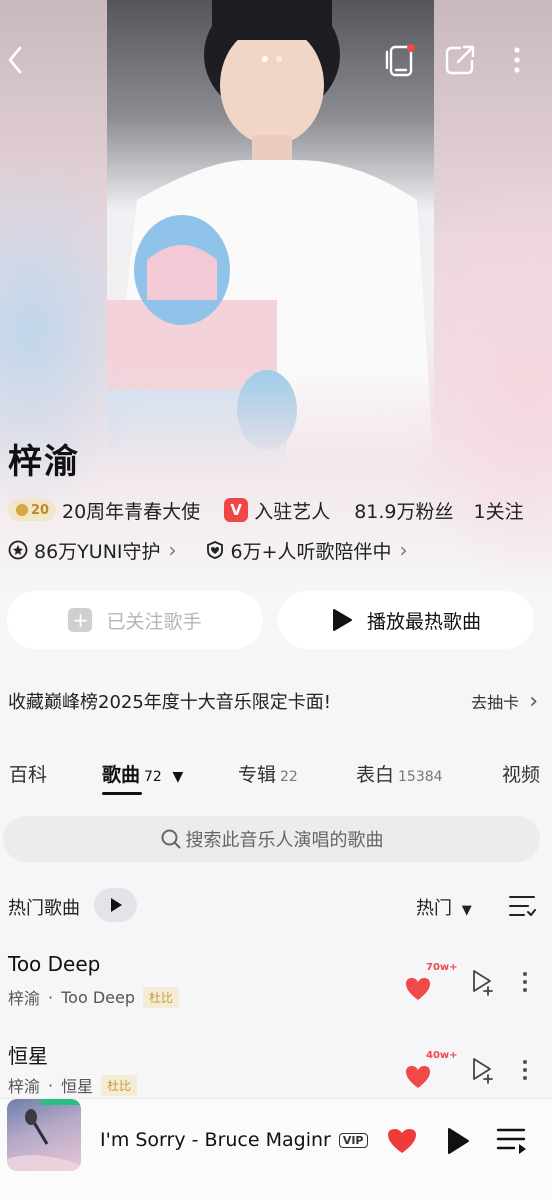 The height and width of the screenshot is (1200, 552). Describe the element at coordinates (97, 550) in the screenshot. I see `guard-label: 86万YUNI守护` at that location.